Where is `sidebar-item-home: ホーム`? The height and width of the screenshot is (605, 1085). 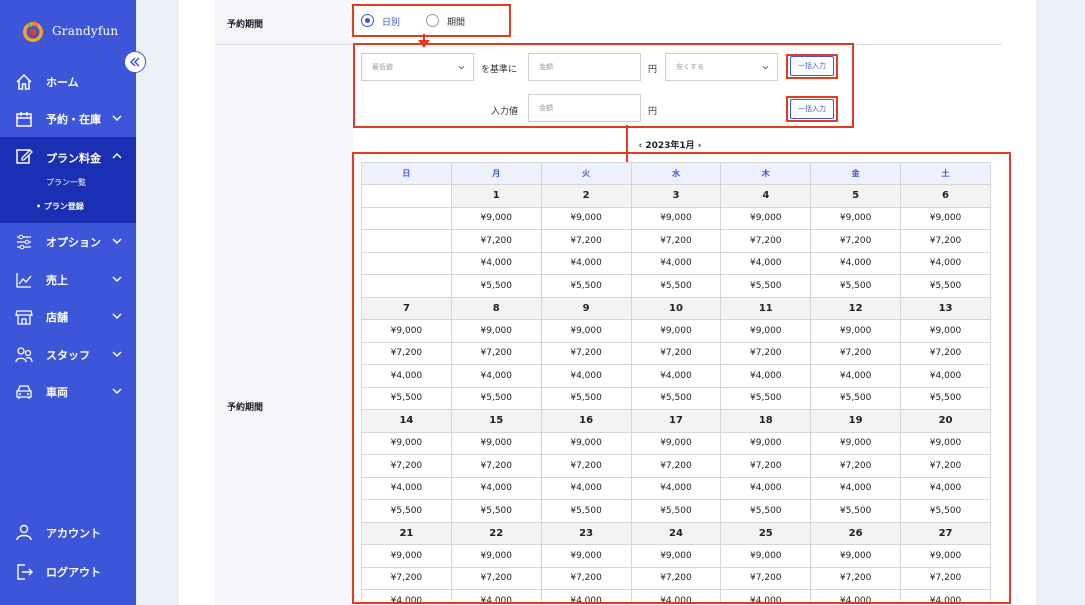 sidebar-item-home: ホーム is located at coordinates (68, 81).